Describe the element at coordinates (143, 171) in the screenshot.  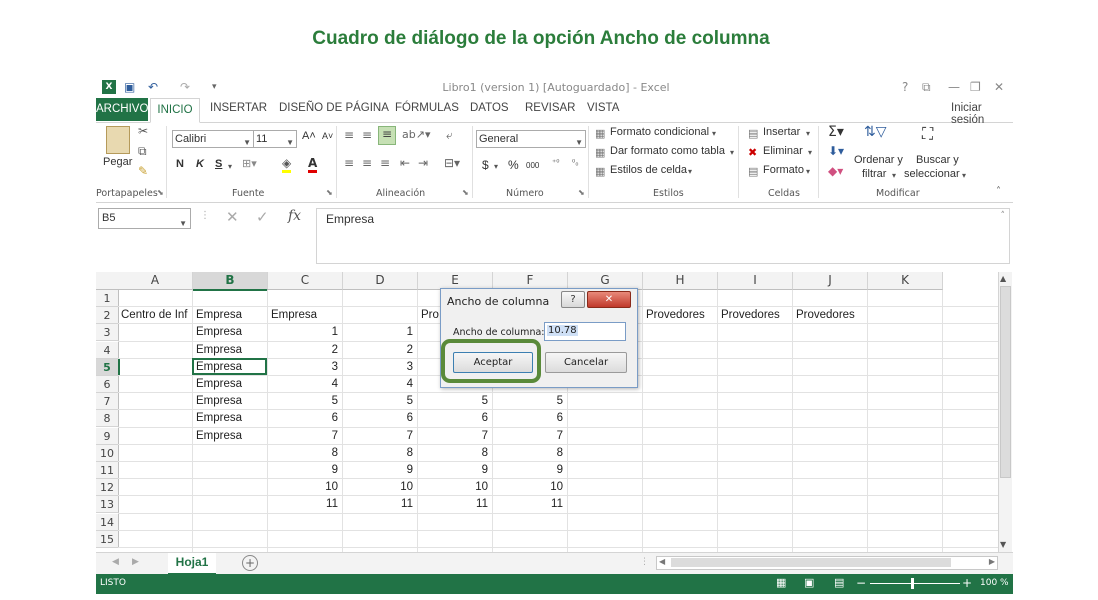
I see `format-painter-icon: ✎` at that location.